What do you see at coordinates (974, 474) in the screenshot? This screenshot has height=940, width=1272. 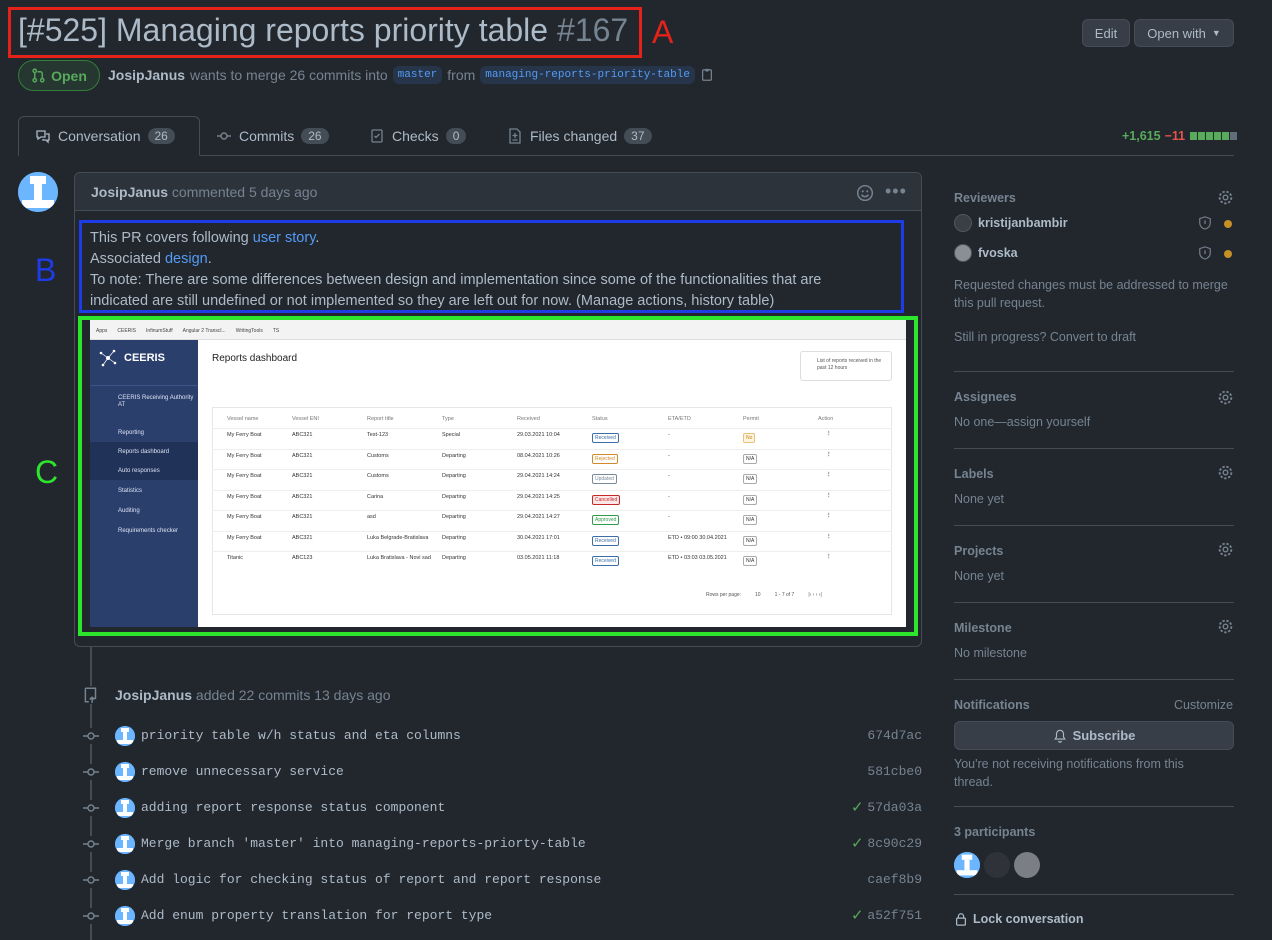 I see `labels-title: Labels` at bounding box center [974, 474].